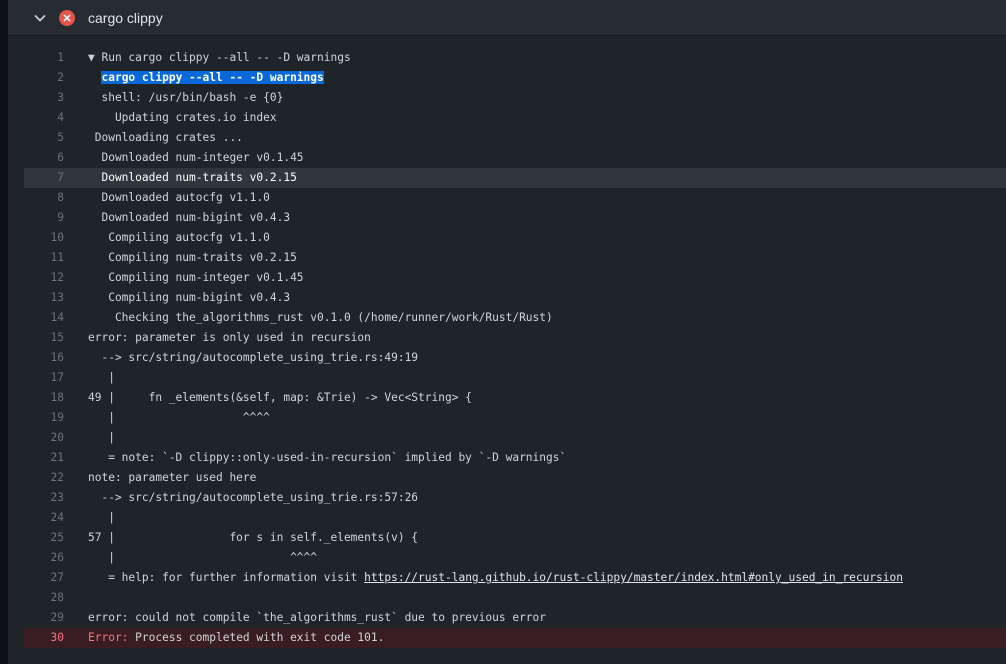 Image resolution: width=1006 pixels, height=664 pixels. I want to click on line-text: shell: /usr/bin/bash -e {0}, so click(185, 98).